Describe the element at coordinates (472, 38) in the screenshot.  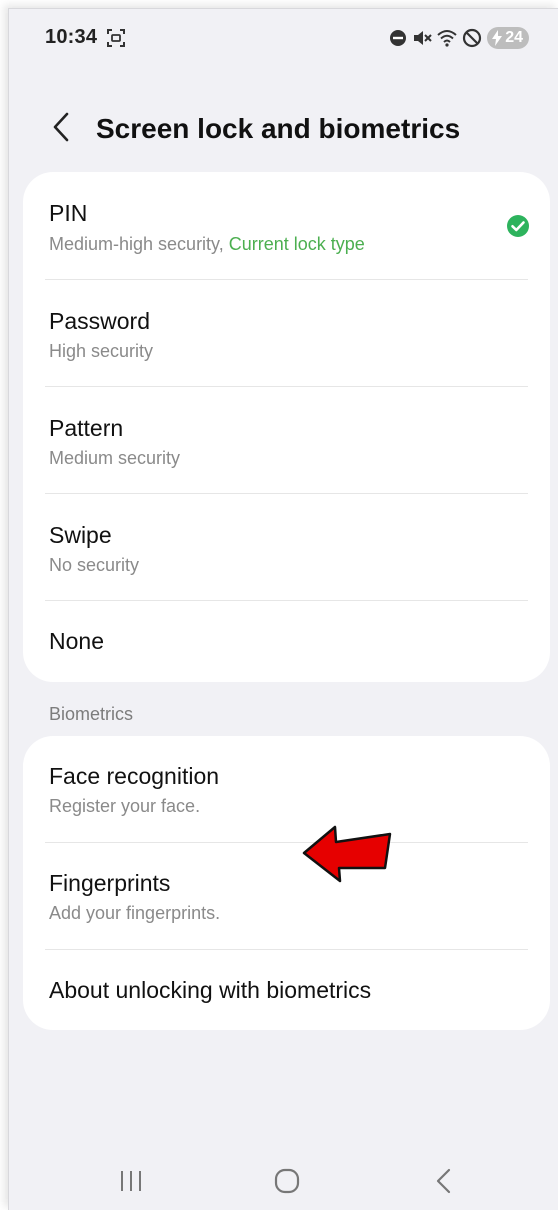
I see `blocked-icon` at that location.